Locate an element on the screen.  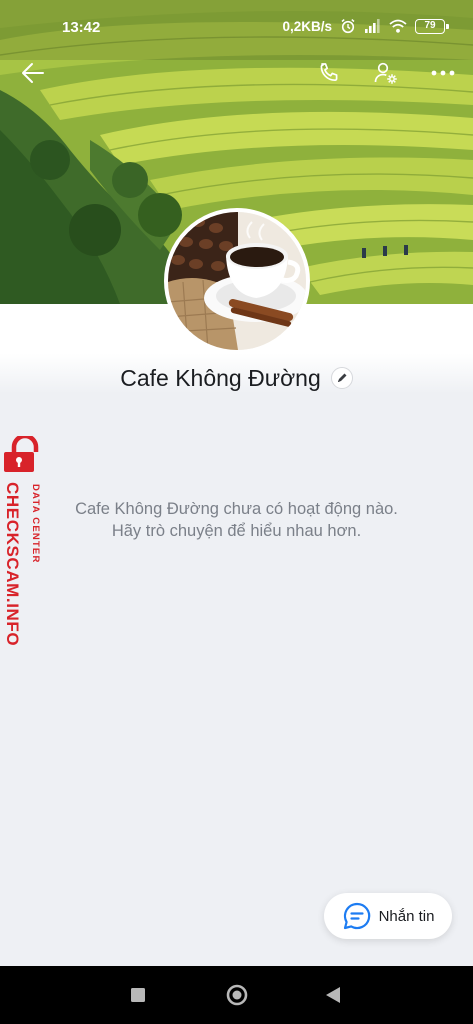
chat-bubble-icon is located at coordinates (356, 916).